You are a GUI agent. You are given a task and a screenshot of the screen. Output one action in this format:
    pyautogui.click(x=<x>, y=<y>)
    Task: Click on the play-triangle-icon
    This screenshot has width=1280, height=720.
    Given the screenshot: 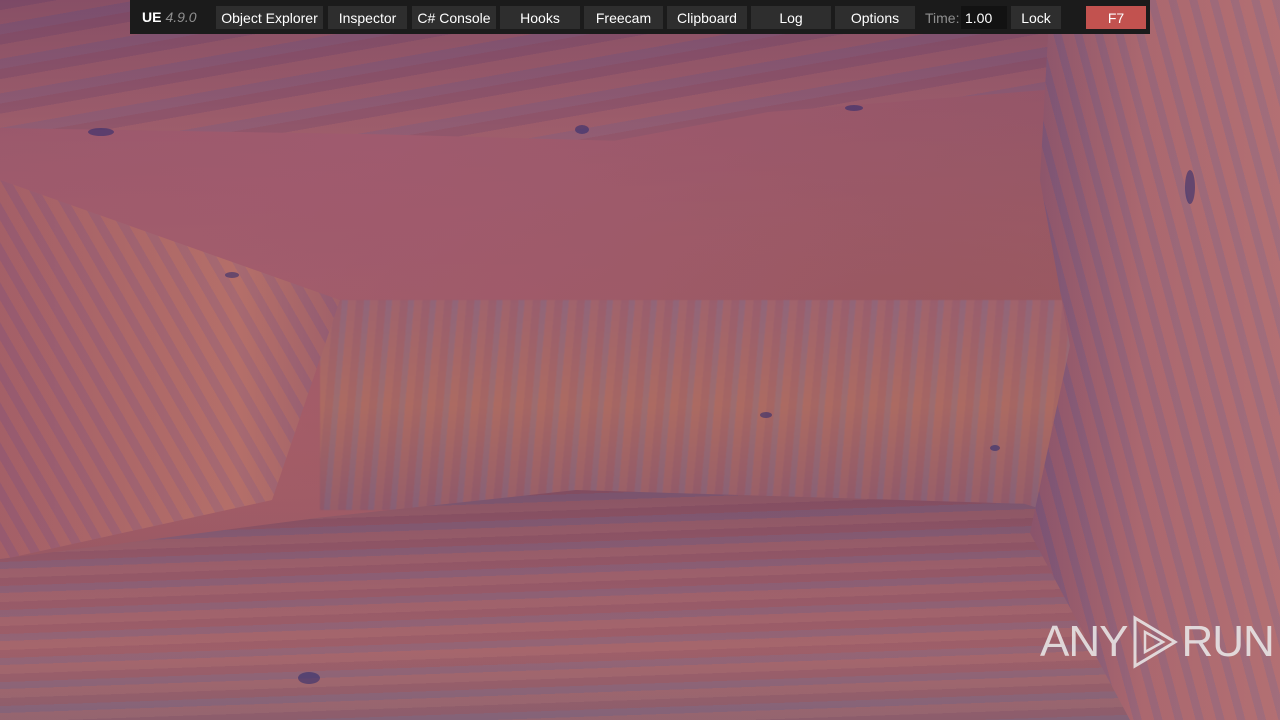 What is the action you would take?
    pyautogui.click(x=1156, y=642)
    